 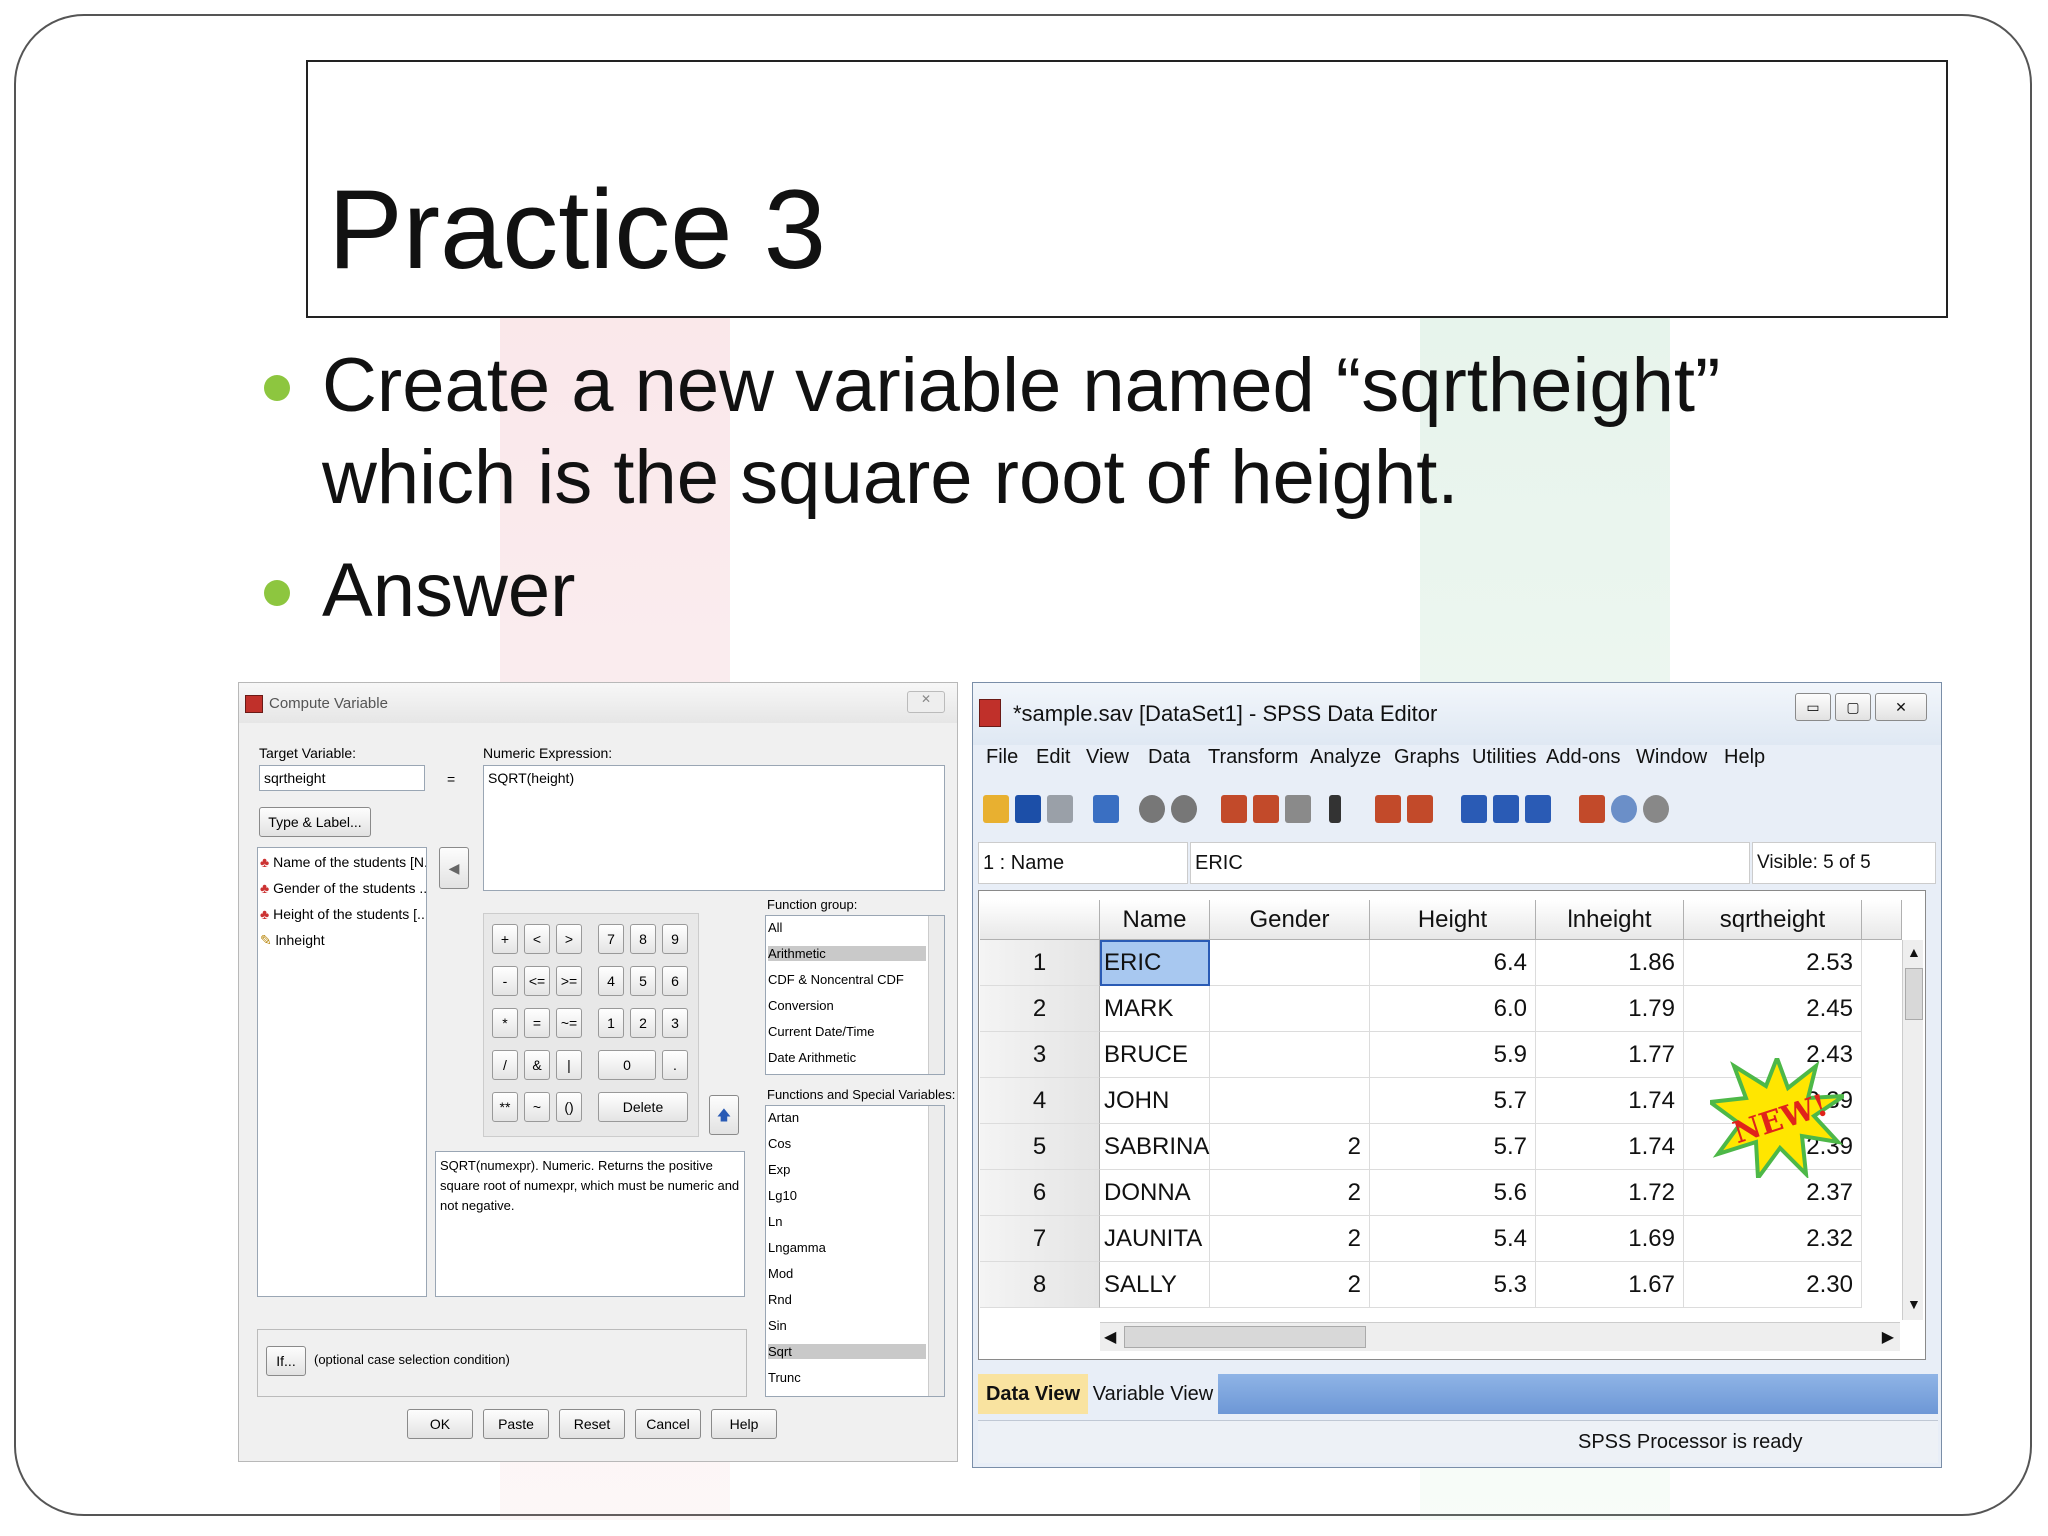 I want to click on sqrtheight-cell: 2.45, so click(x=1773, y=1009).